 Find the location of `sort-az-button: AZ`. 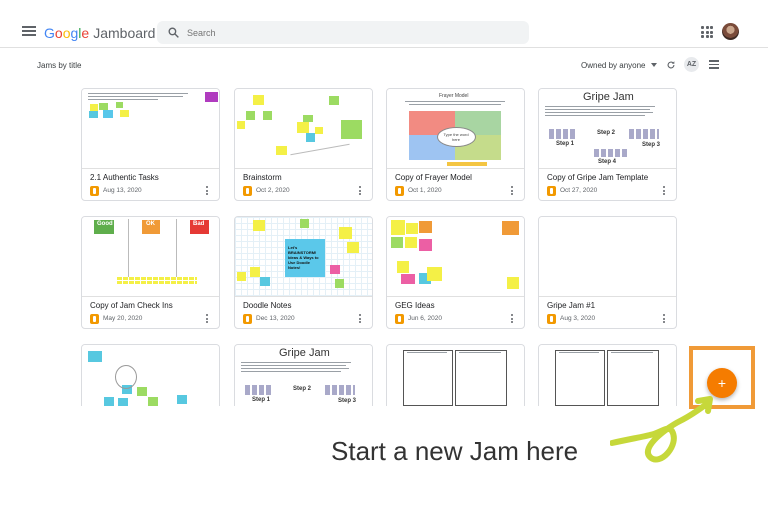

sort-az-button: AZ is located at coordinates (691, 64).